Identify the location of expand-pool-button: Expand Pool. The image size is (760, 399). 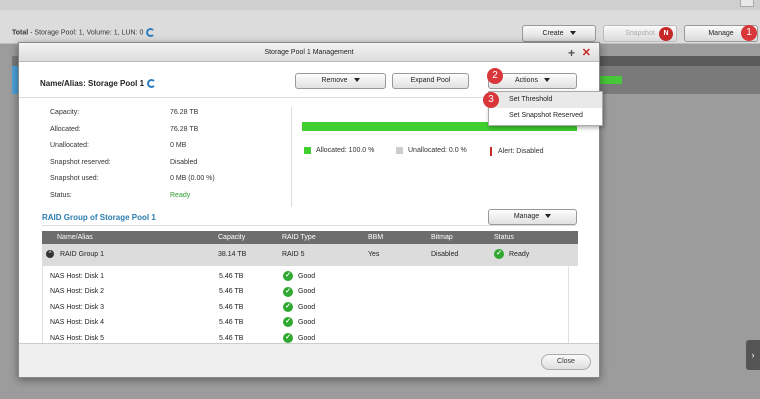
(430, 81).